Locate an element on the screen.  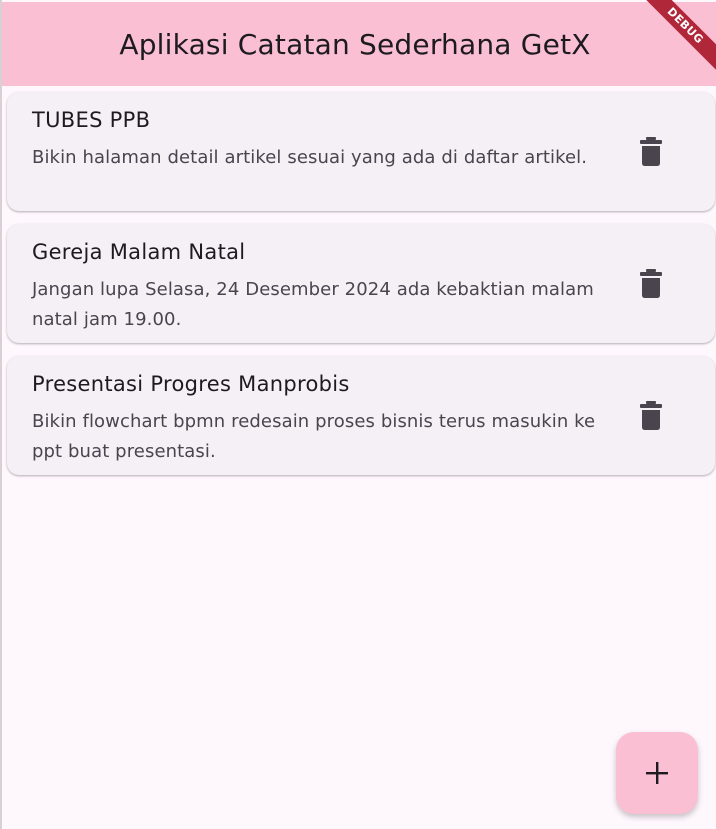
app-bar: Aplikasi Catatan Sederhana GetX is located at coordinates (359, 44).